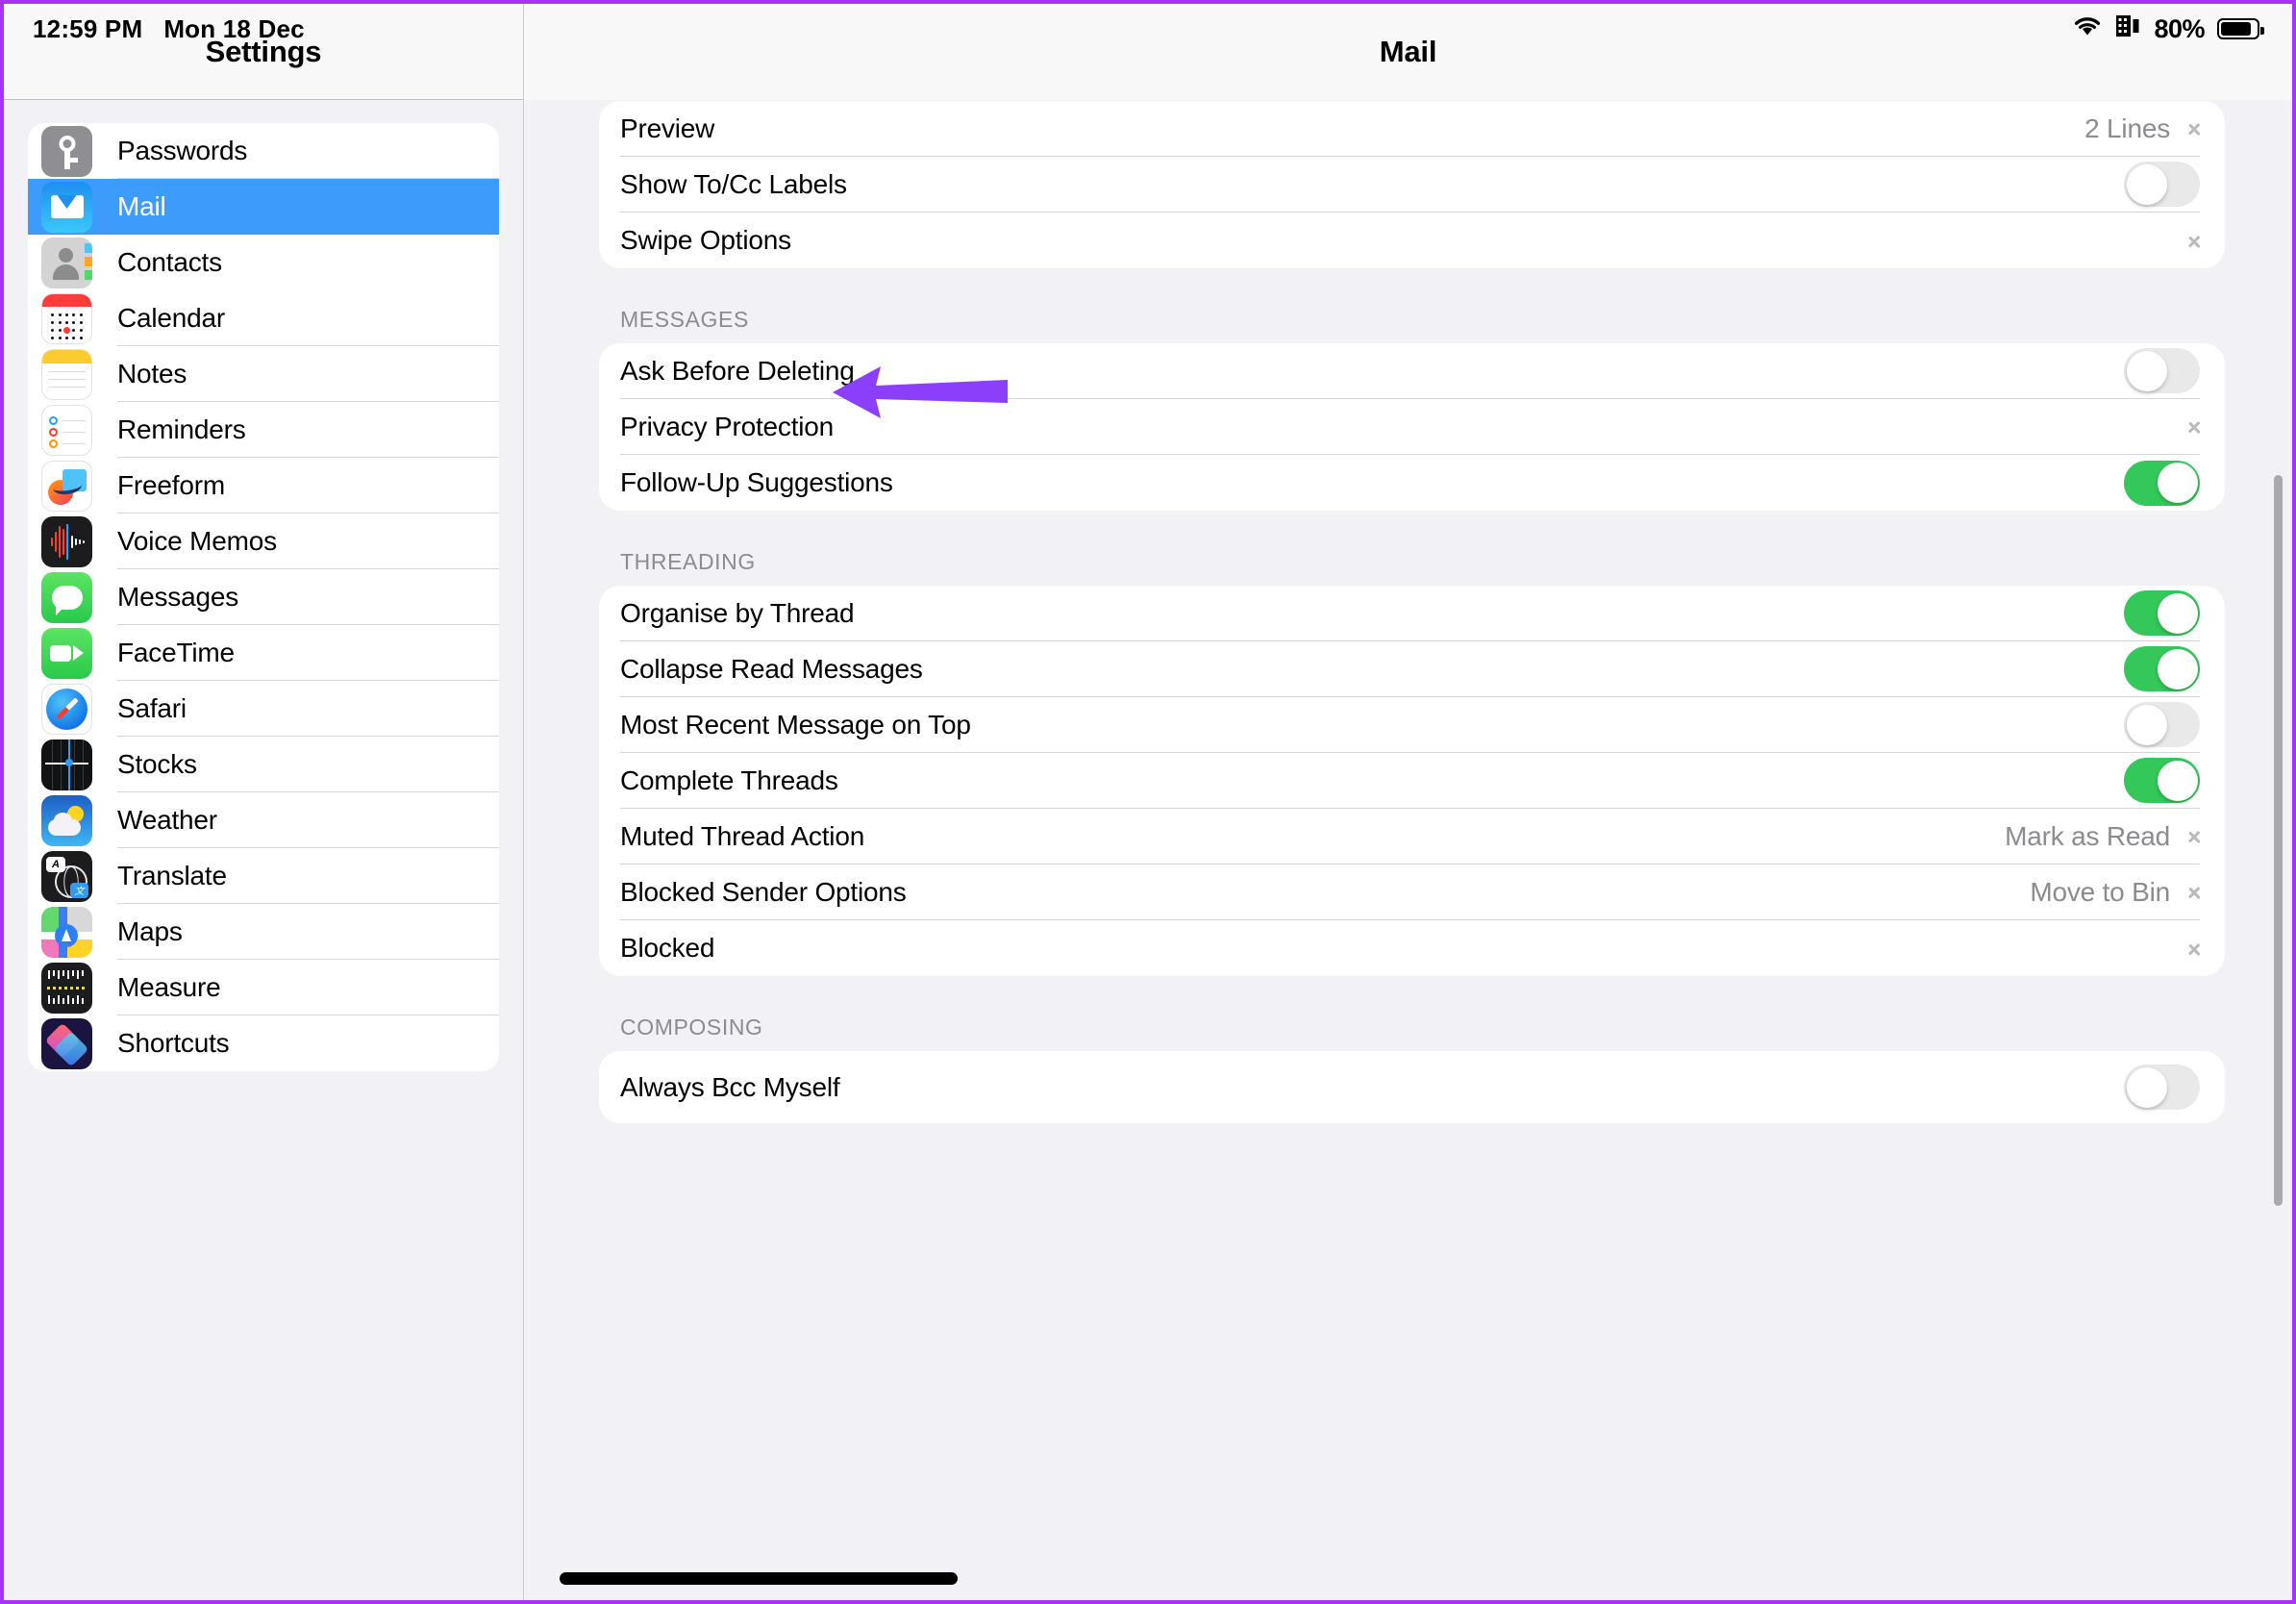 The height and width of the screenshot is (1604, 2296). I want to click on sidebar-item-label: Shortcuts, so click(173, 1042).